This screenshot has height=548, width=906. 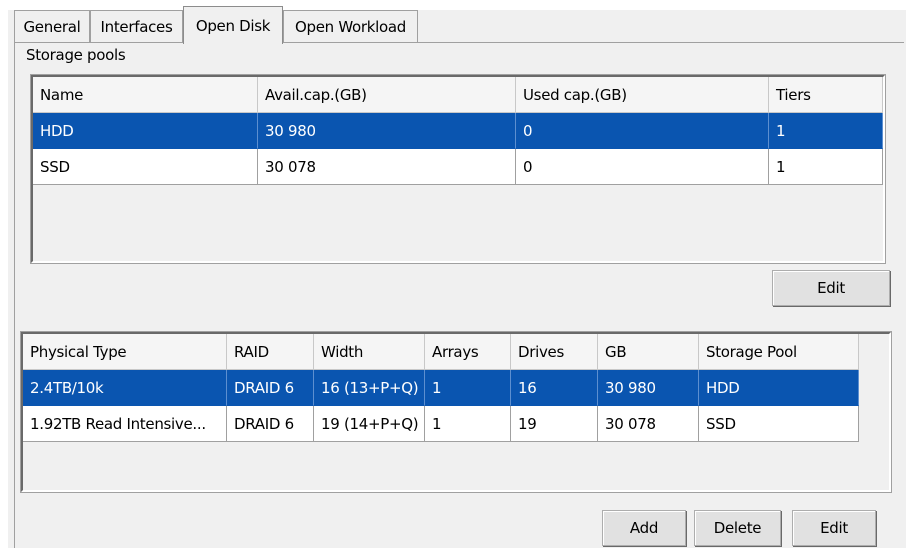 What do you see at coordinates (648, 424) in the screenshot?
I see `cell-gb: 30 078` at bounding box center [648, 424].